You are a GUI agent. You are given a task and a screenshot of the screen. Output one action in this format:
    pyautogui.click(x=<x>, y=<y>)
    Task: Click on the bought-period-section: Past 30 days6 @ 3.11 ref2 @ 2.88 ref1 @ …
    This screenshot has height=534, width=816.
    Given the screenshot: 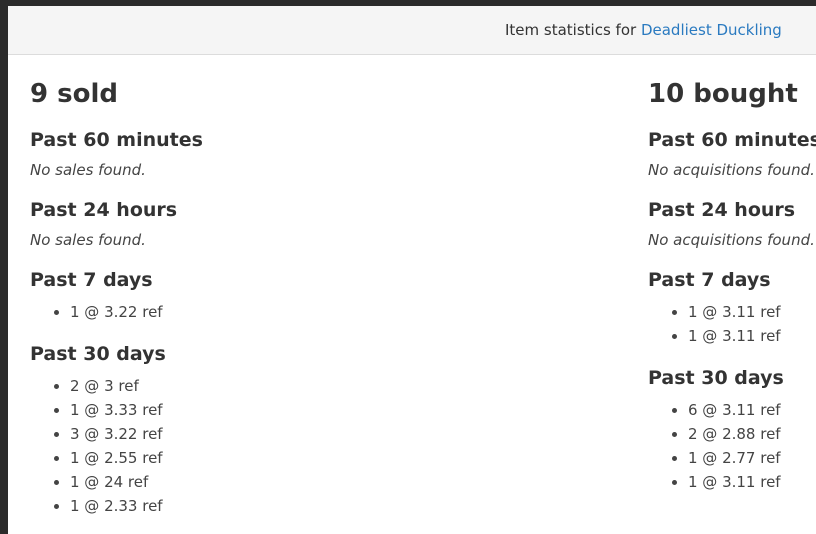 What is the action you would take?
    pyautogui.click(x=732, y=430)
    